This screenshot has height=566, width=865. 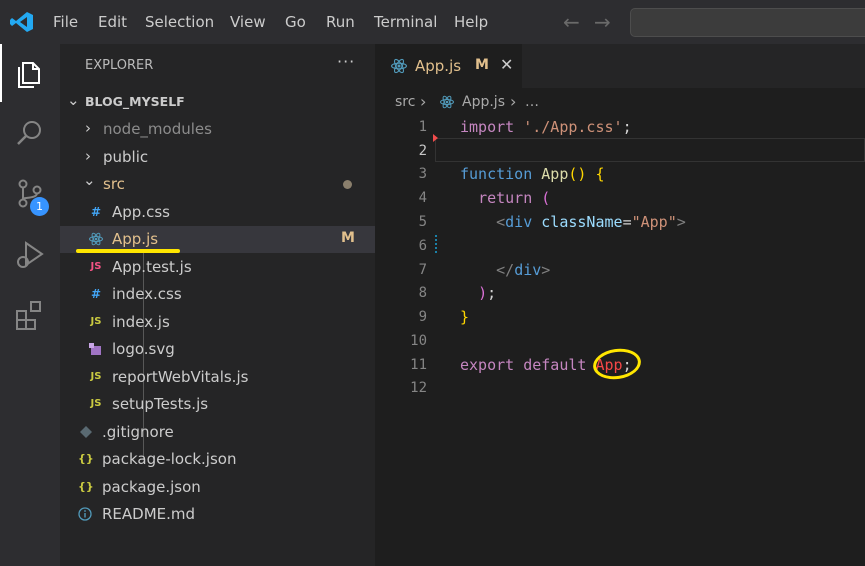 What do you see at coordinates (152, 267) in the screenshot?
I see `tree-item-label: App.test.js` at bounding box center [152, 267].